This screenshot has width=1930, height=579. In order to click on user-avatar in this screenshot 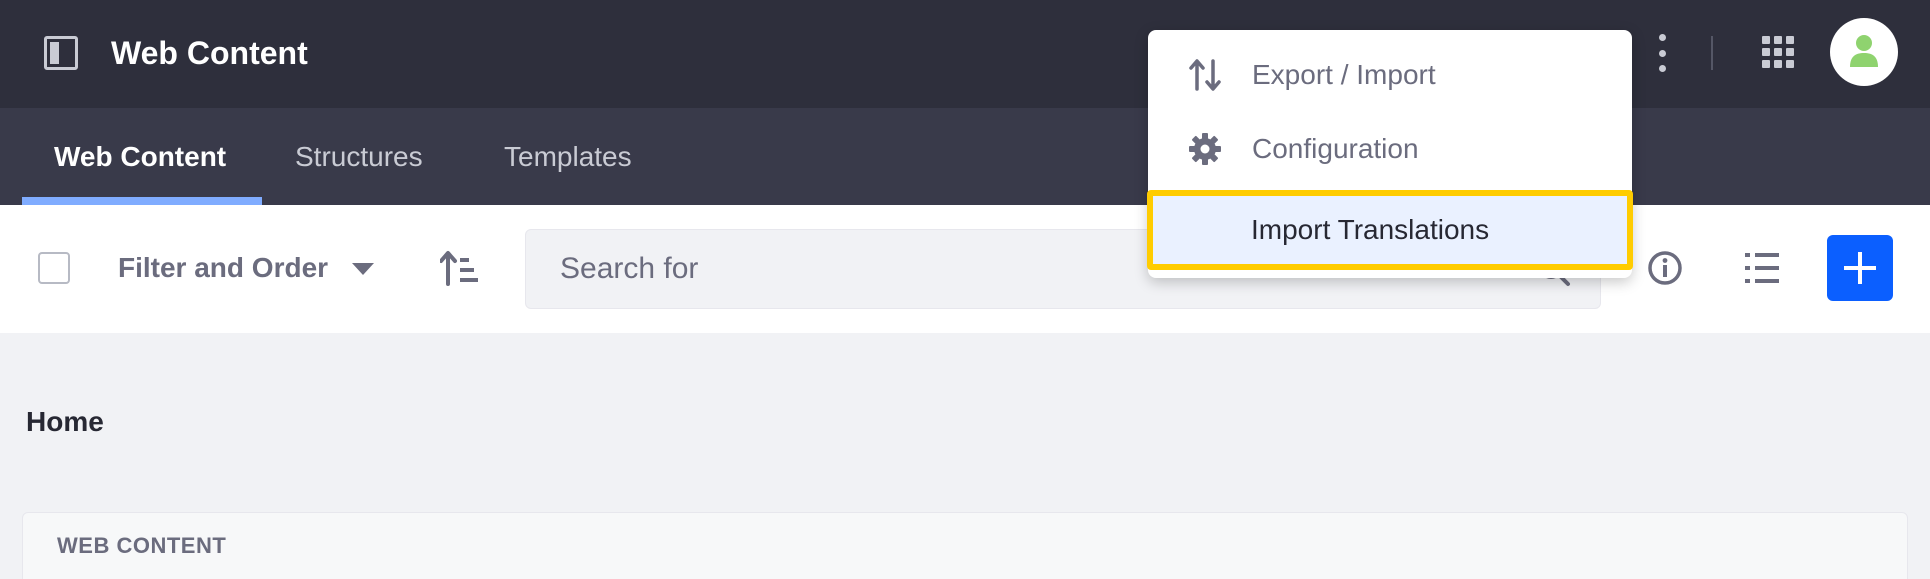, I will do `click(1864, 52)`.